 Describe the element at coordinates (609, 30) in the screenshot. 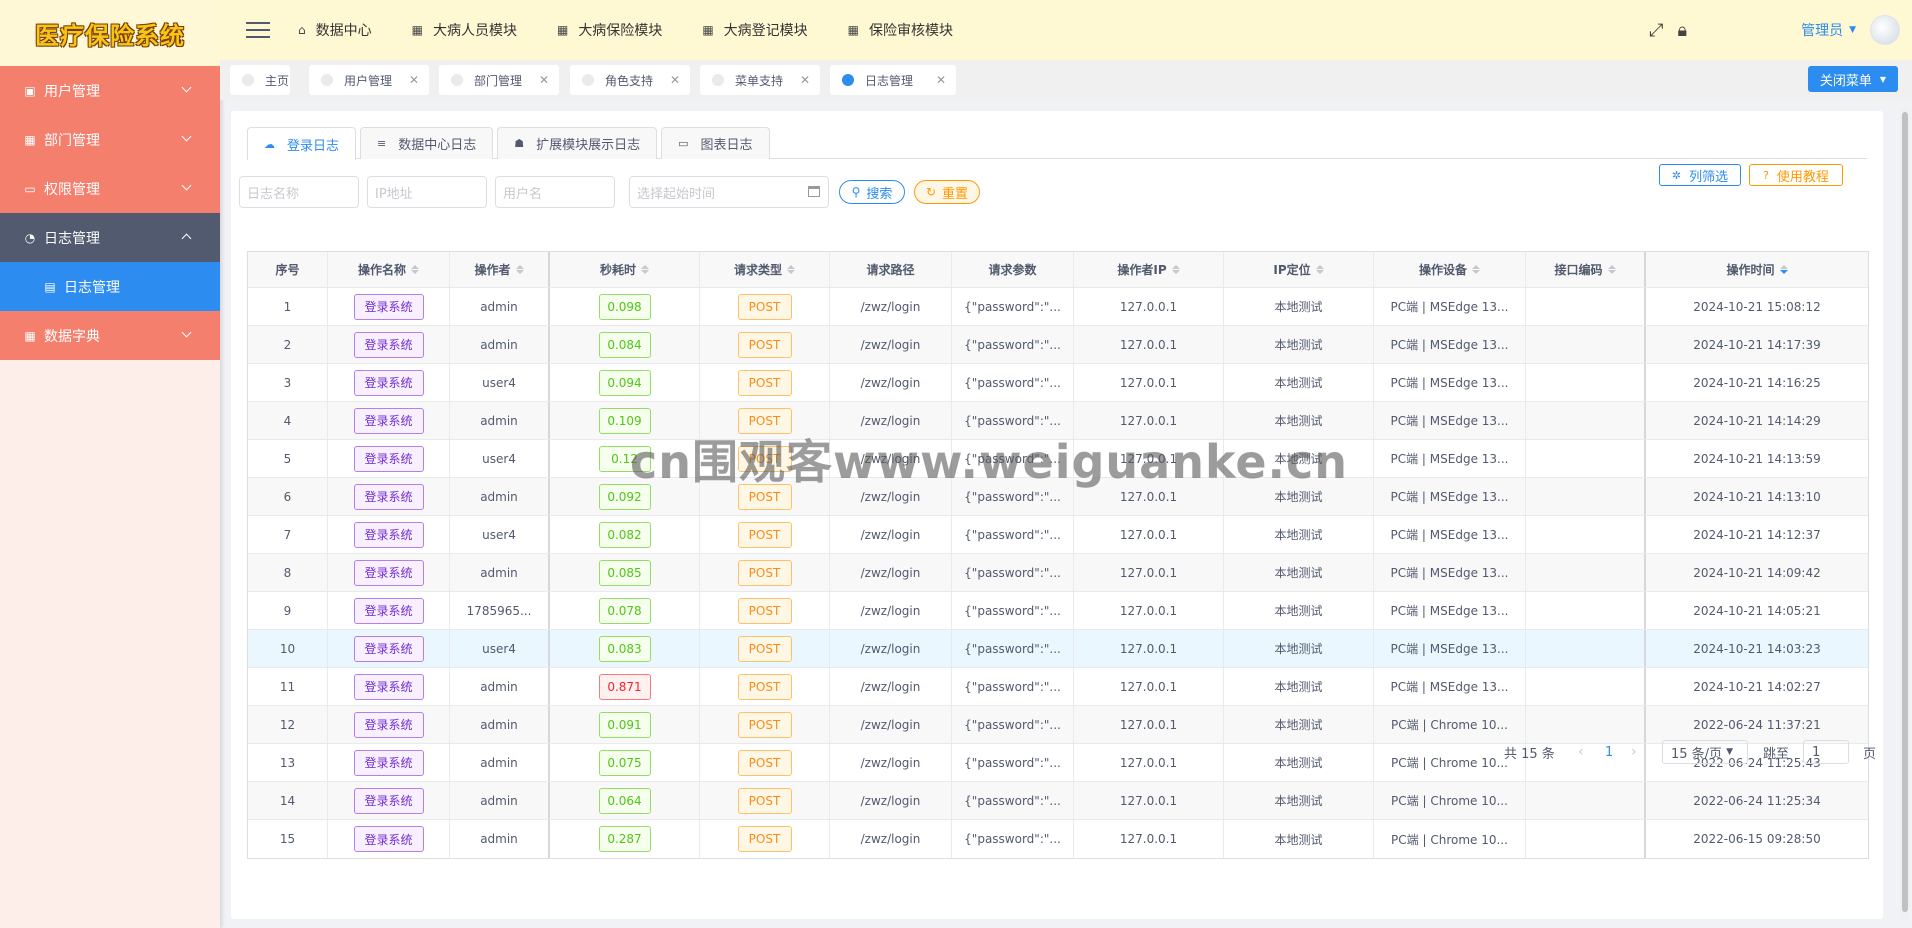

I see `topnav-item-insurance-module: ▦ 大病保险模块` at that location.